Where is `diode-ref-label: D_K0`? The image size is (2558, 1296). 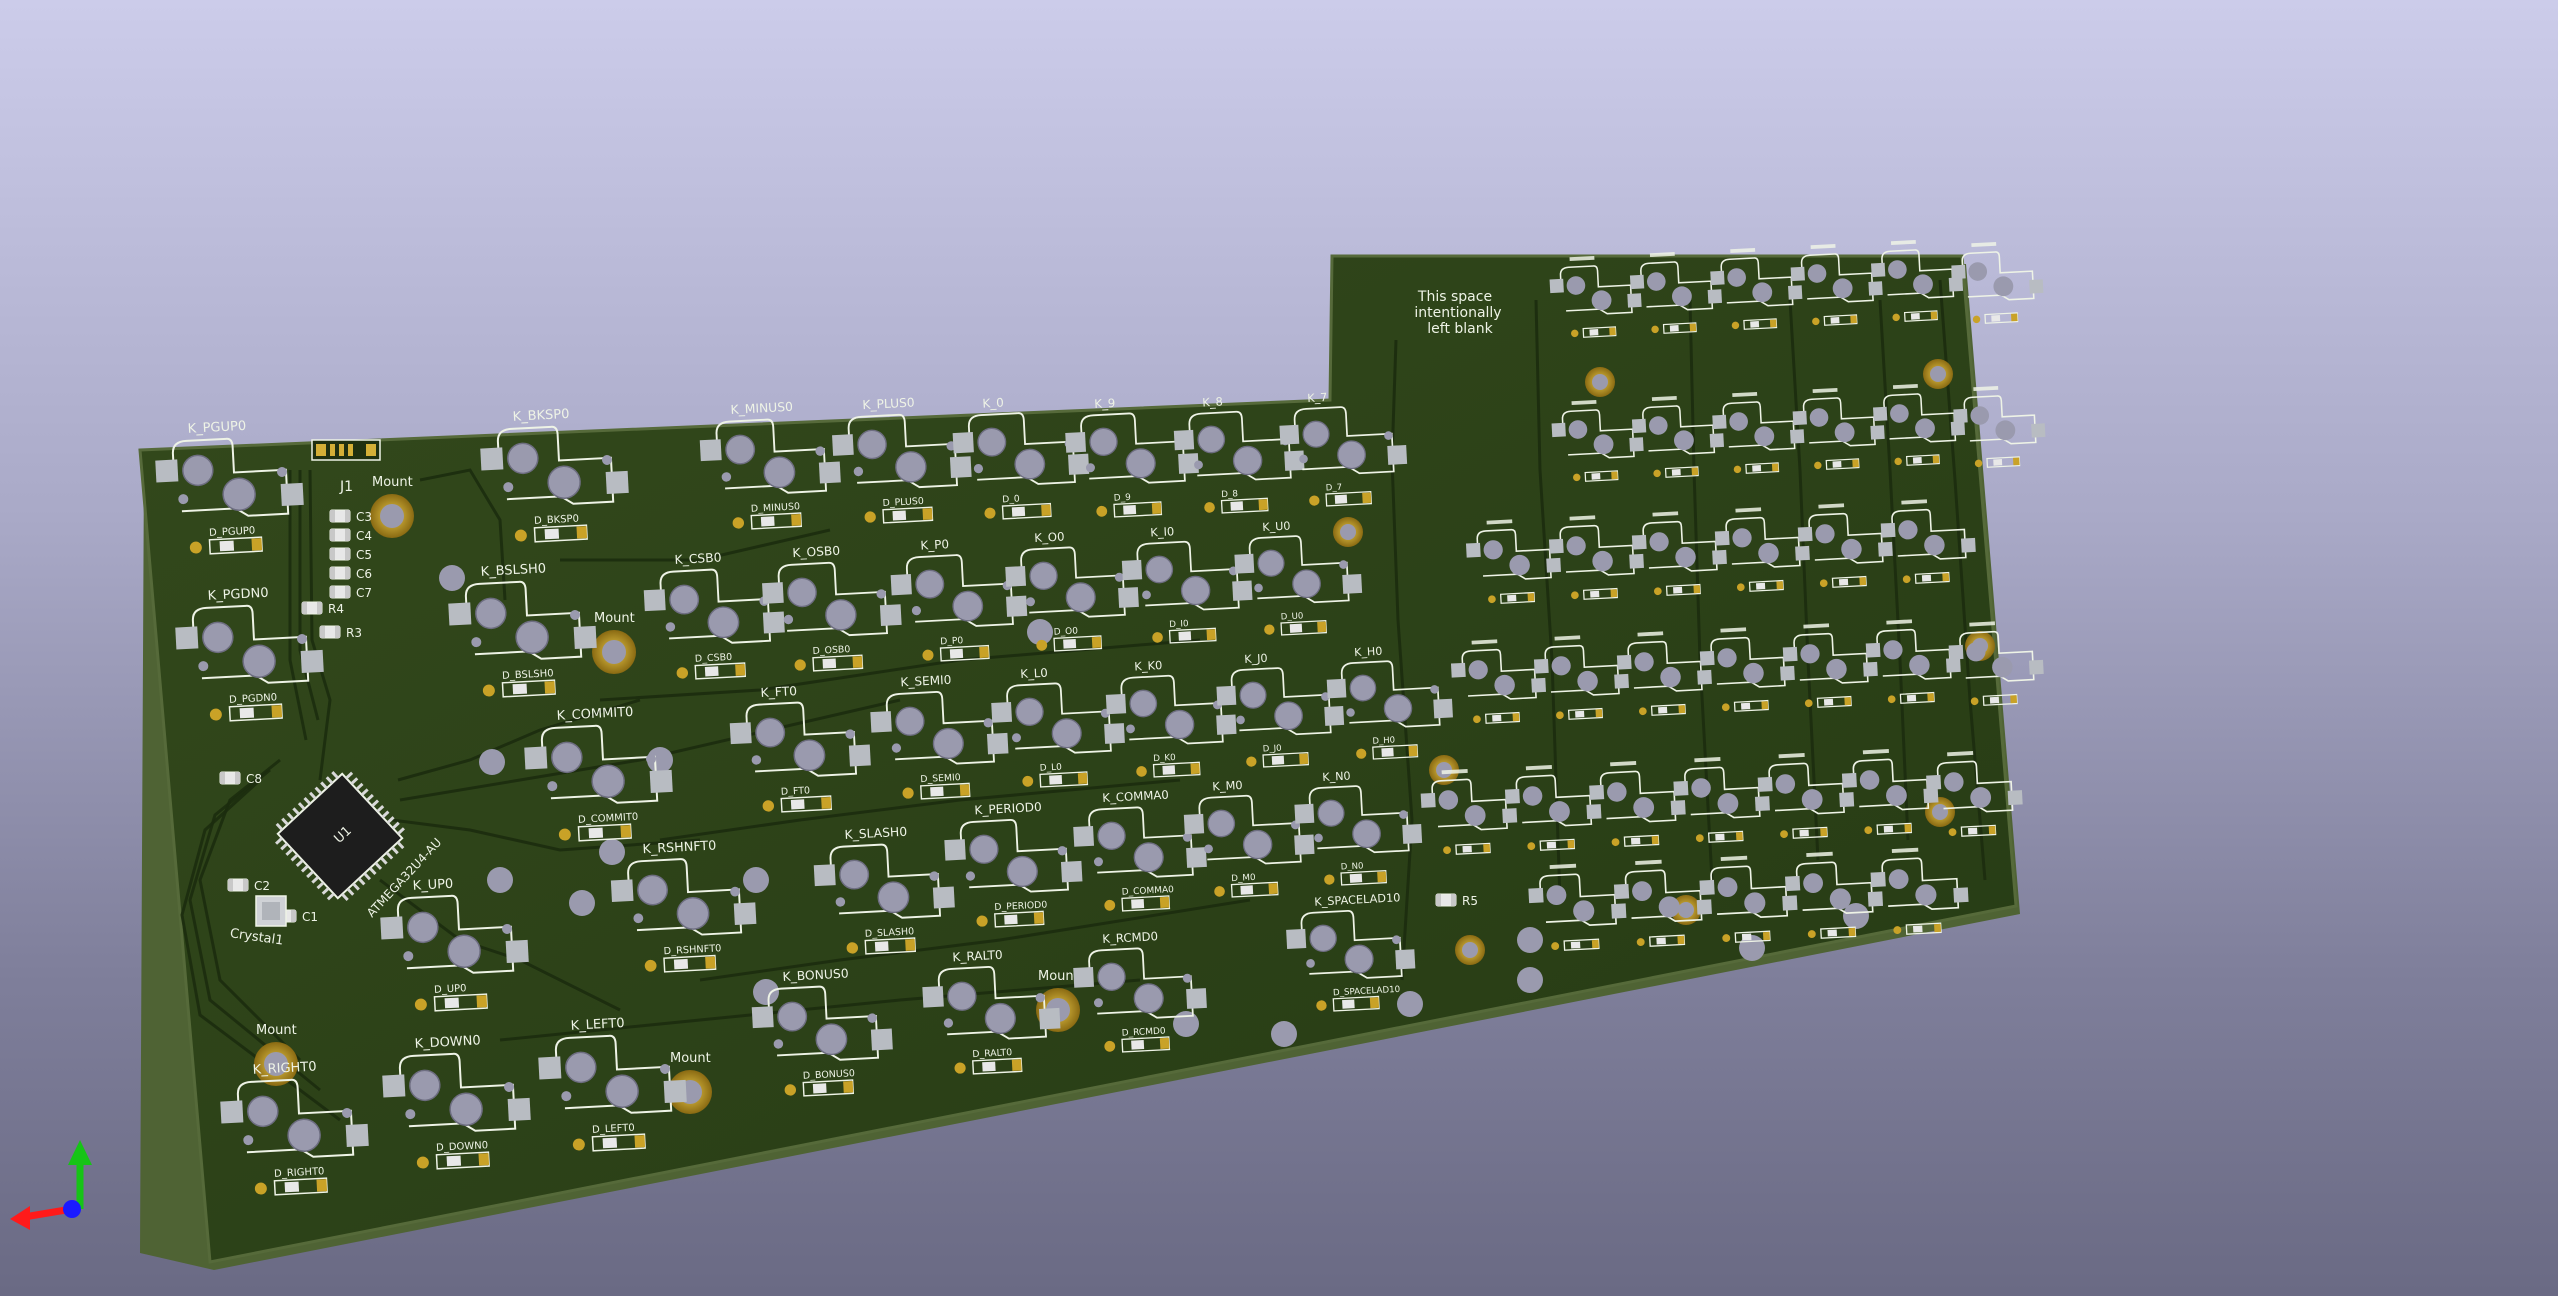 diode-ref-label: D_K0 is located at coordinates (1164, 758).